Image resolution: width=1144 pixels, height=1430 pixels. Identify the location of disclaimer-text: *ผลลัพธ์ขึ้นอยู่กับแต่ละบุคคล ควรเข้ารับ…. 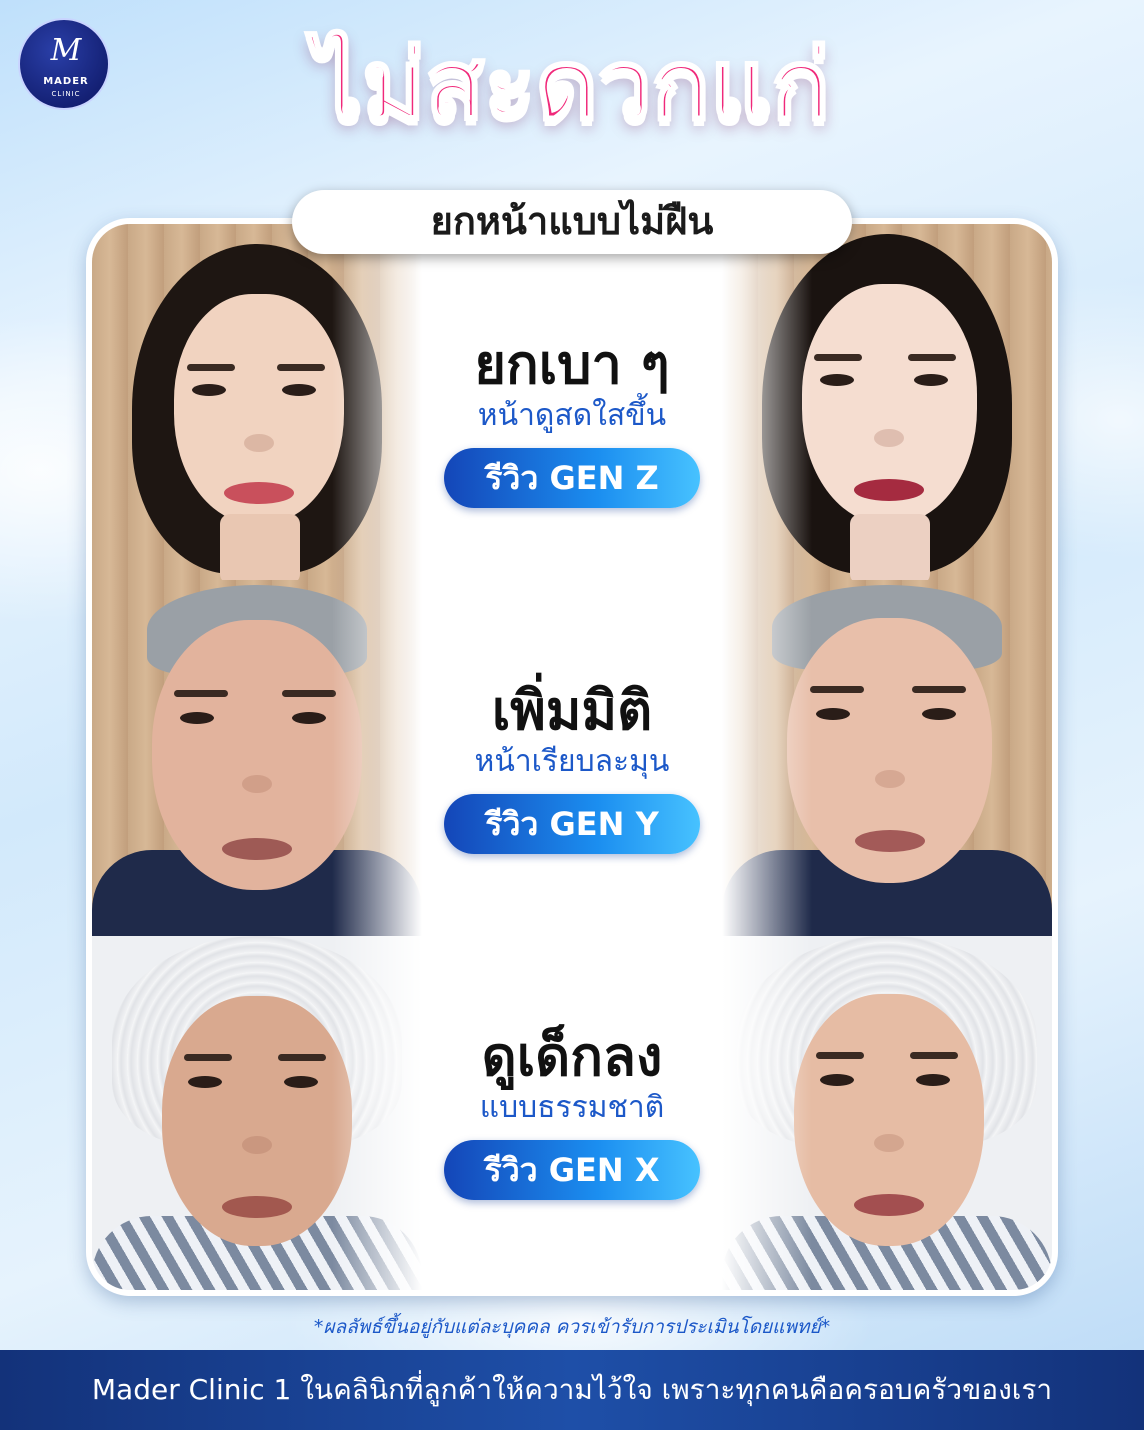
(572, 1327).